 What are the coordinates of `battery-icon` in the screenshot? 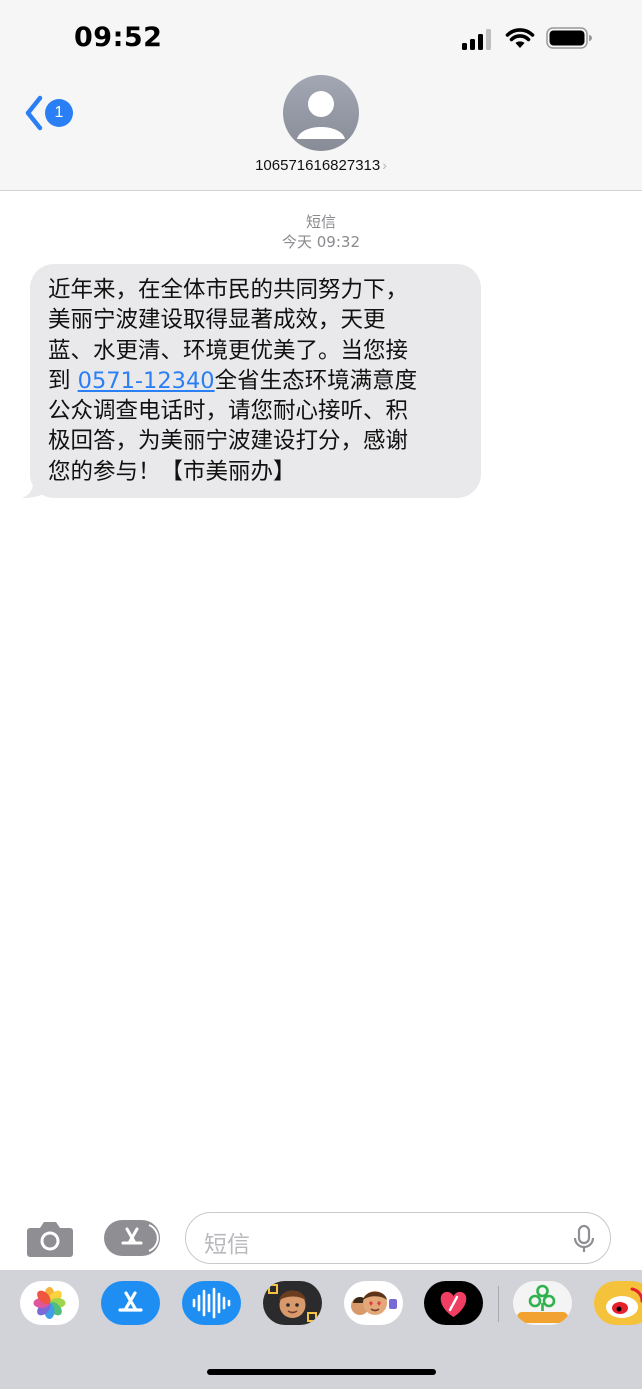 It's located at (569, 38).